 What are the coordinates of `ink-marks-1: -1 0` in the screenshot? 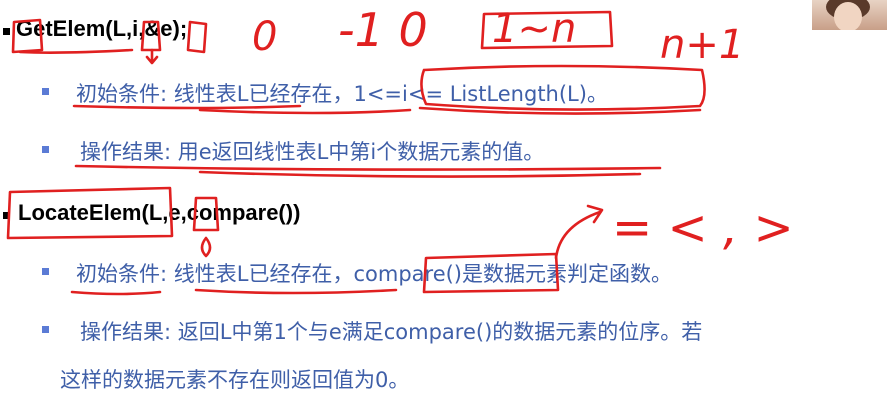 It's located at (383, 30).